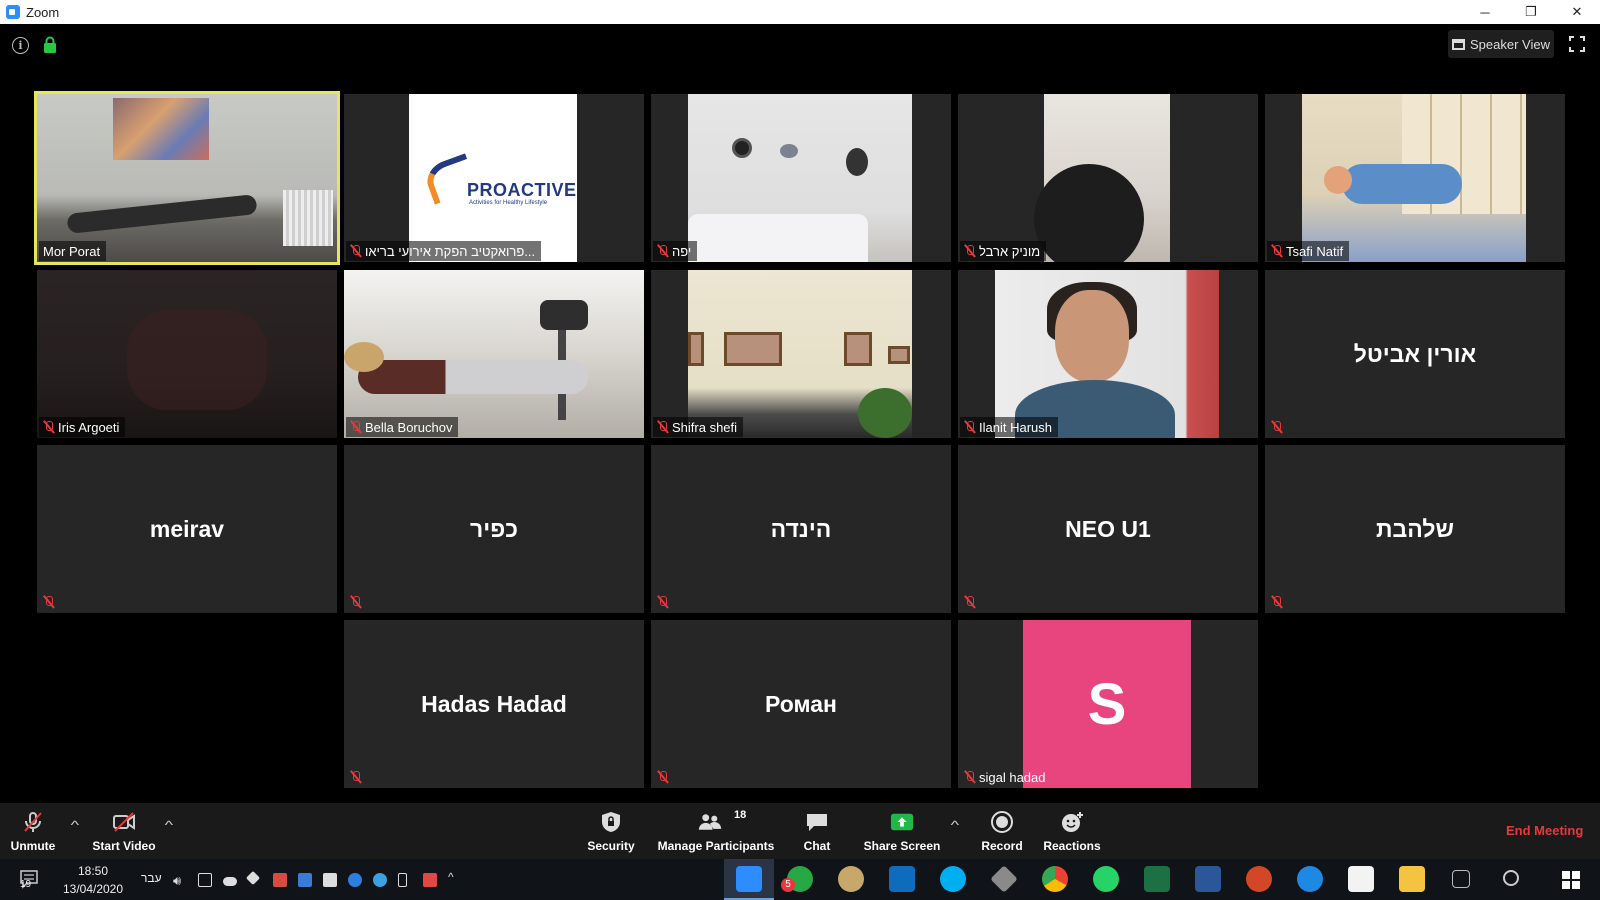 The height and width of the screenshot is (900, 1600). What do you see at coordinates (494, 704) in the screenshot?
I see `video-tile: Hadas Hadad` at bounding box center [494, 704].